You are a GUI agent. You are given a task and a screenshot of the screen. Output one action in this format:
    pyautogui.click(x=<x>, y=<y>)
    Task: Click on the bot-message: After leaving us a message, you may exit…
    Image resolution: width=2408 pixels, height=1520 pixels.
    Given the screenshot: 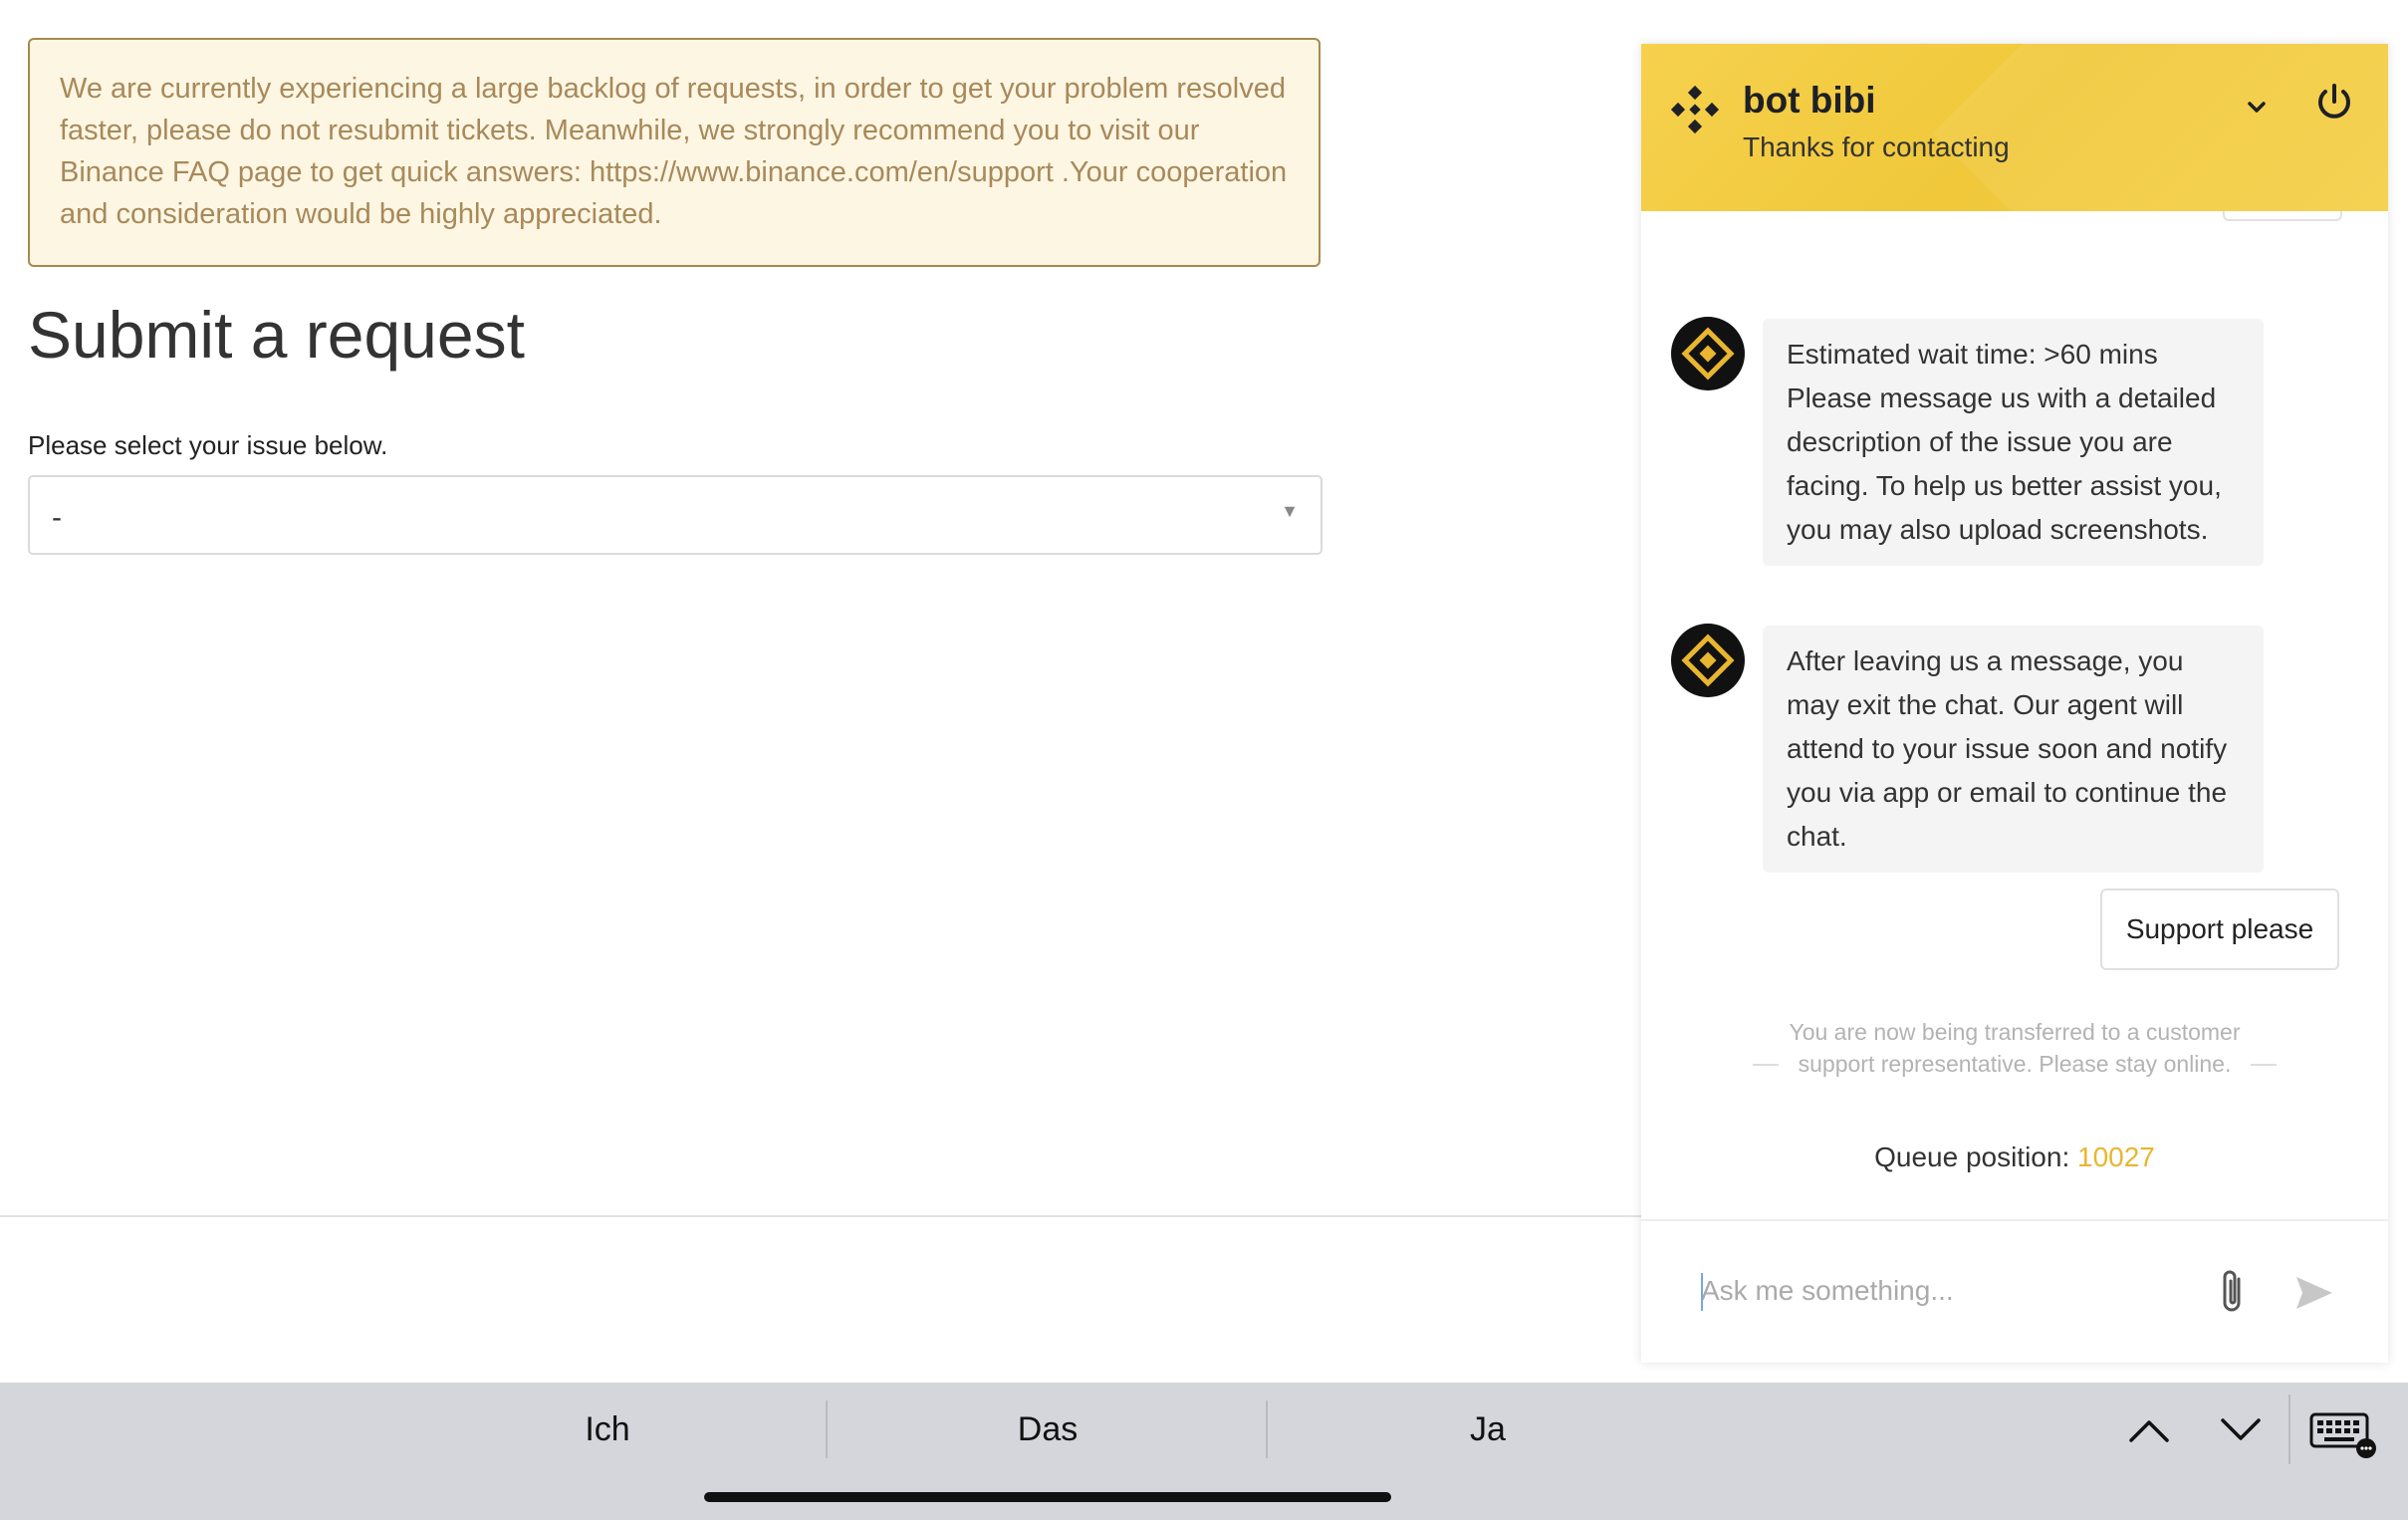 What is the action you would take?
    pyautogui.click(x=2013, y=750)
    